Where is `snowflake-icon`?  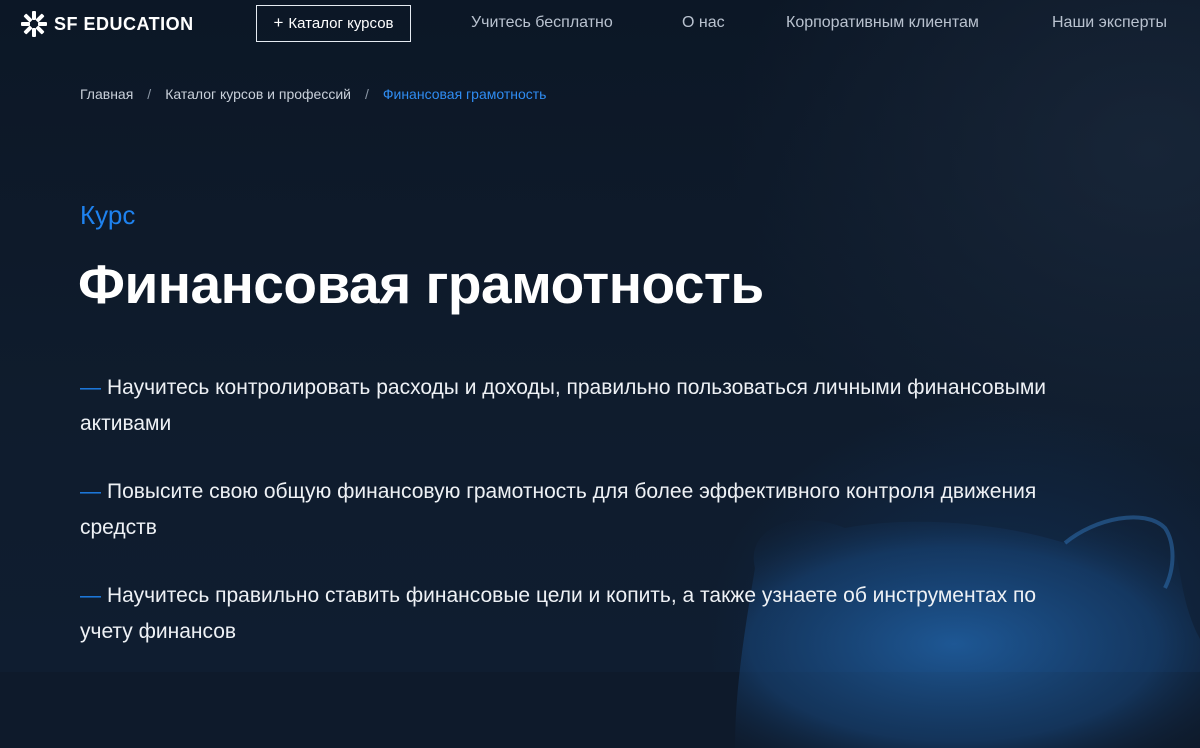
snowflake-icon is located at coordinates (34, 24).